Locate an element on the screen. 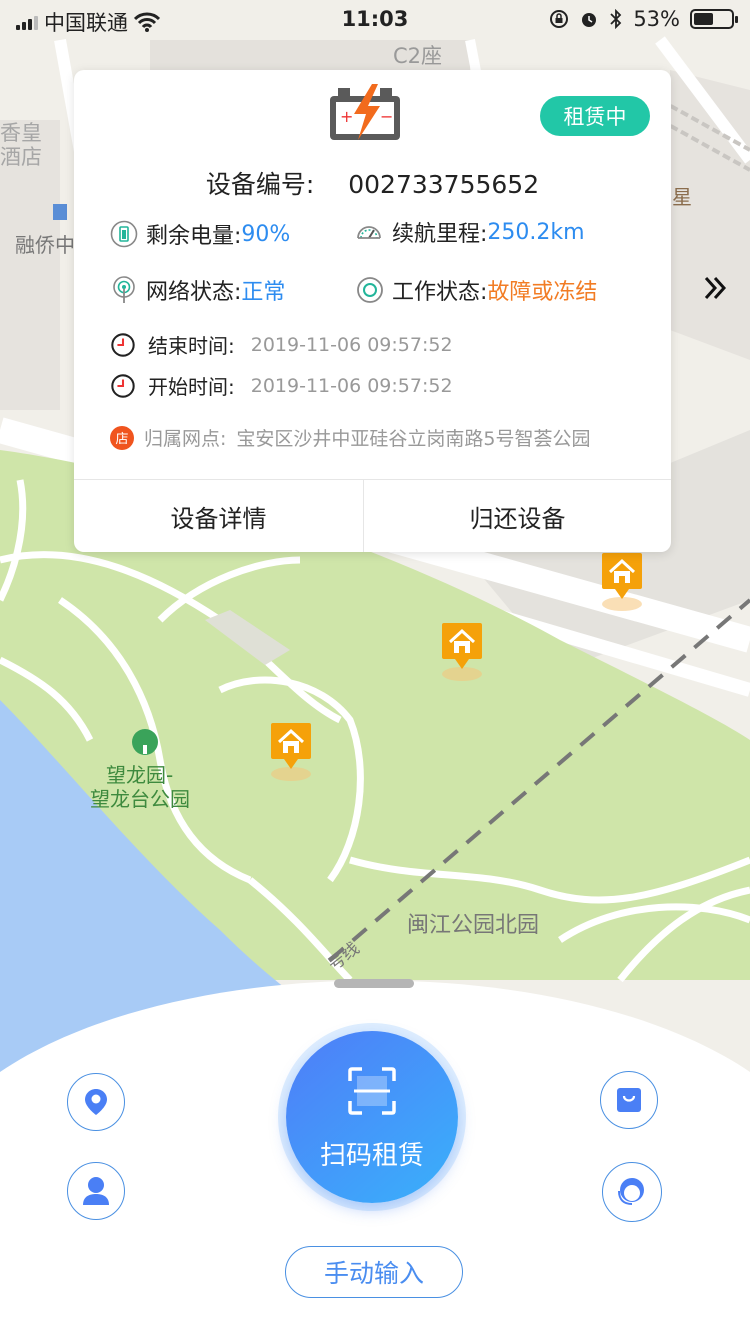 The height and width of the screenshot is (1334, 750). user-icon is located at coordinates (96, 1191).